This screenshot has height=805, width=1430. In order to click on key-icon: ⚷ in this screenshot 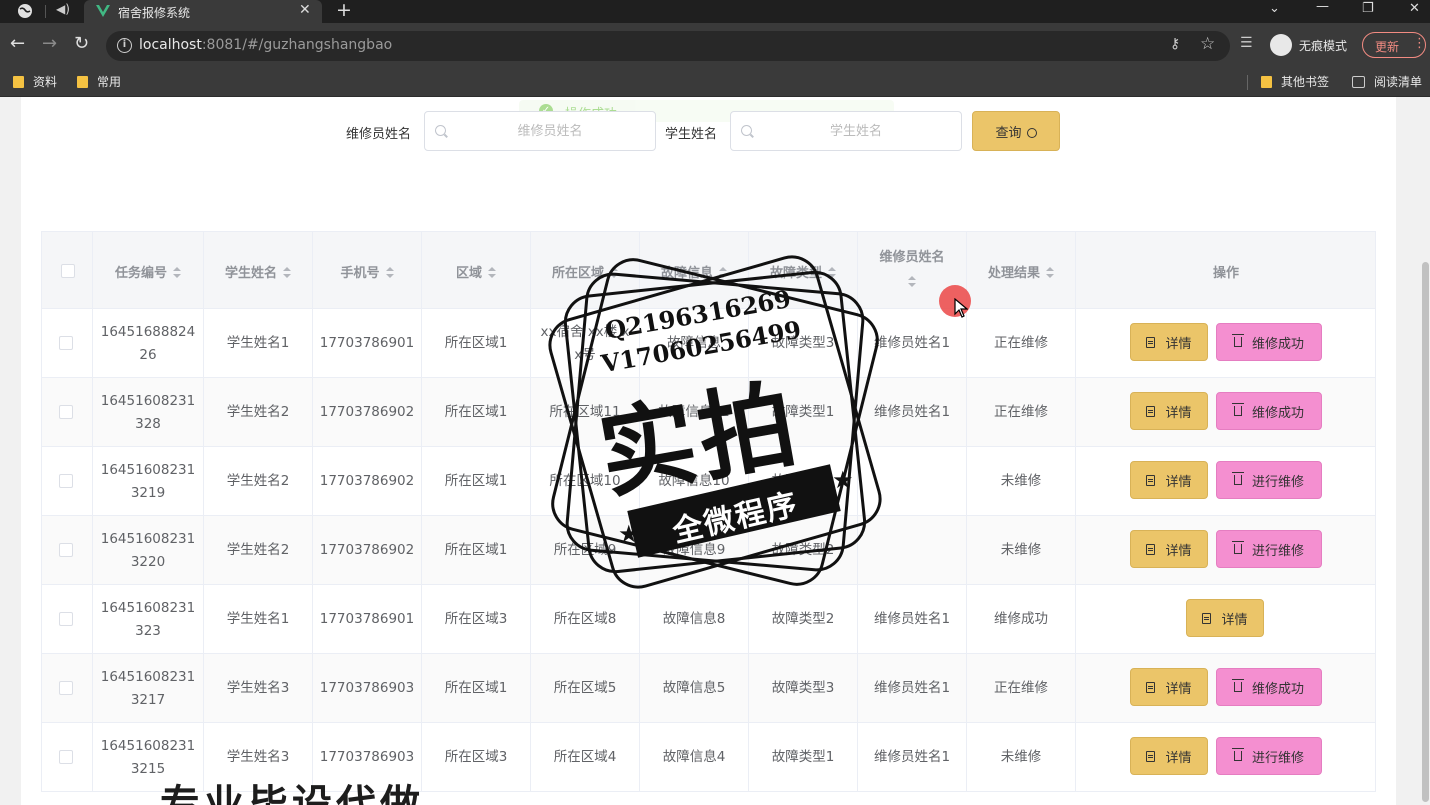, I will do `click(1175, 44)`.